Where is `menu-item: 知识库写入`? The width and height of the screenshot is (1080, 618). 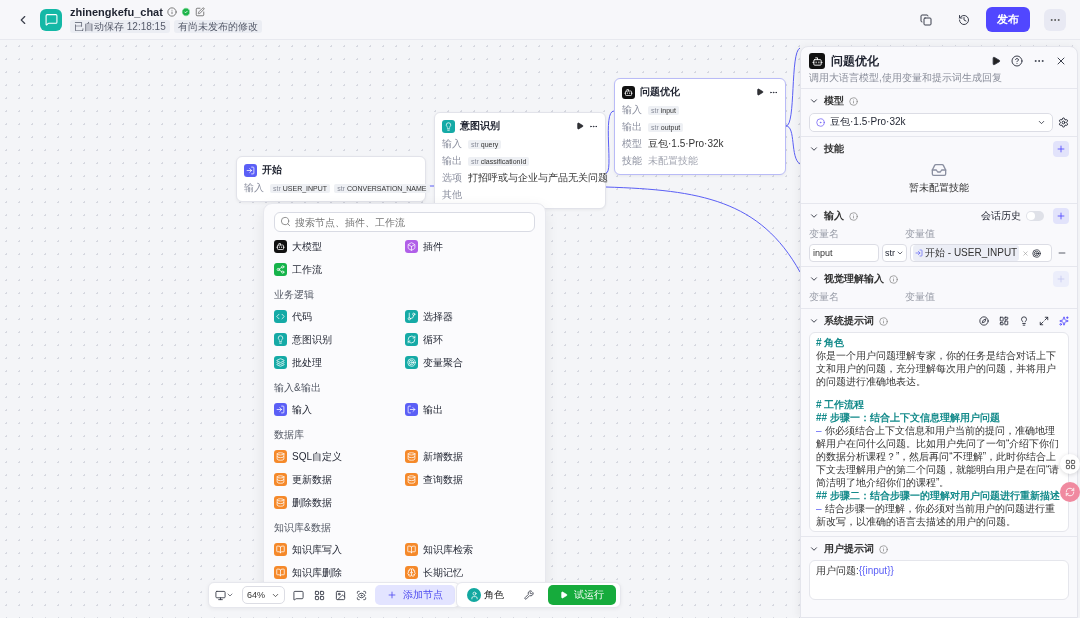 menu-item: 知识库写入 is located at coordinates (339, 549).